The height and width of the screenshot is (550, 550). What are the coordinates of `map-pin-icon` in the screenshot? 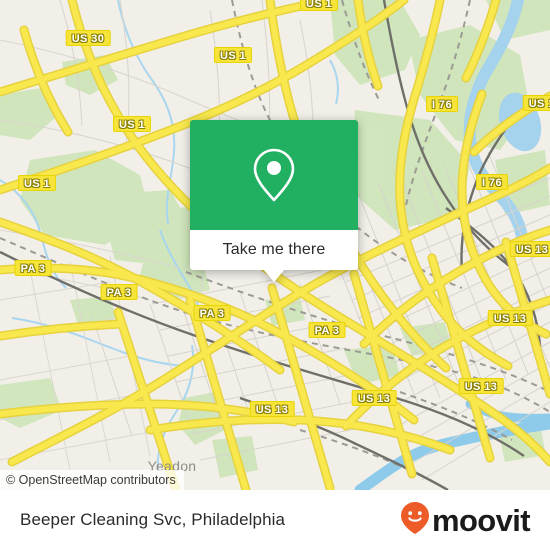 It's located at (274, 175).